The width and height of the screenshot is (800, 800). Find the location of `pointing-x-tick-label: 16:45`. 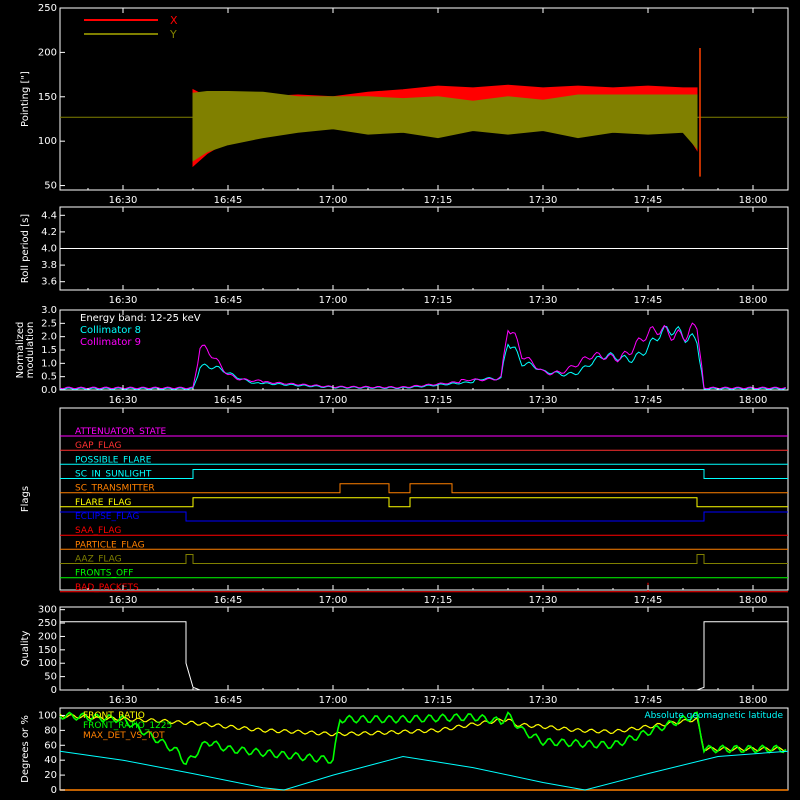

pointing-x-tick-label: 16:45 is located at coordinates (228, 200).